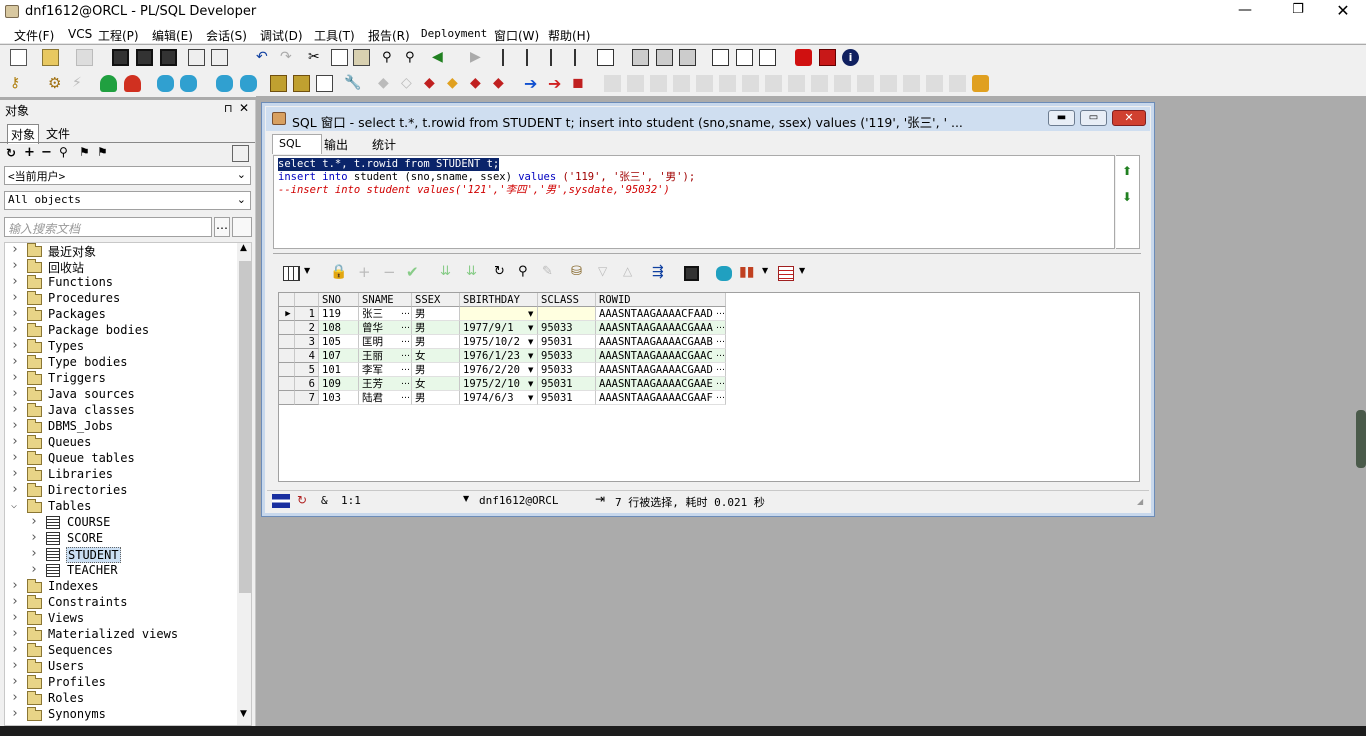 This screenshot has width=1366, height=736. Describe the element at coordinates (16, 505) in the screenshot. I see `chevron-down-icon: ⌵` at that location.